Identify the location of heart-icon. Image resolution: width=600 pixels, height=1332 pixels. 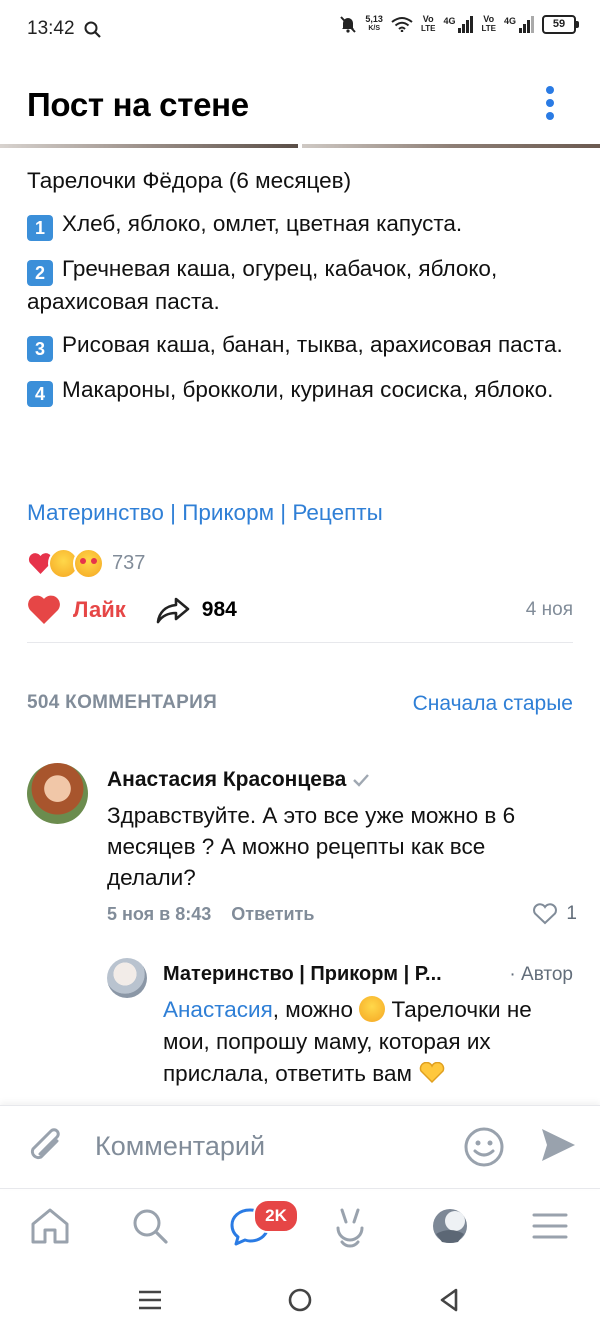
(44, 609).